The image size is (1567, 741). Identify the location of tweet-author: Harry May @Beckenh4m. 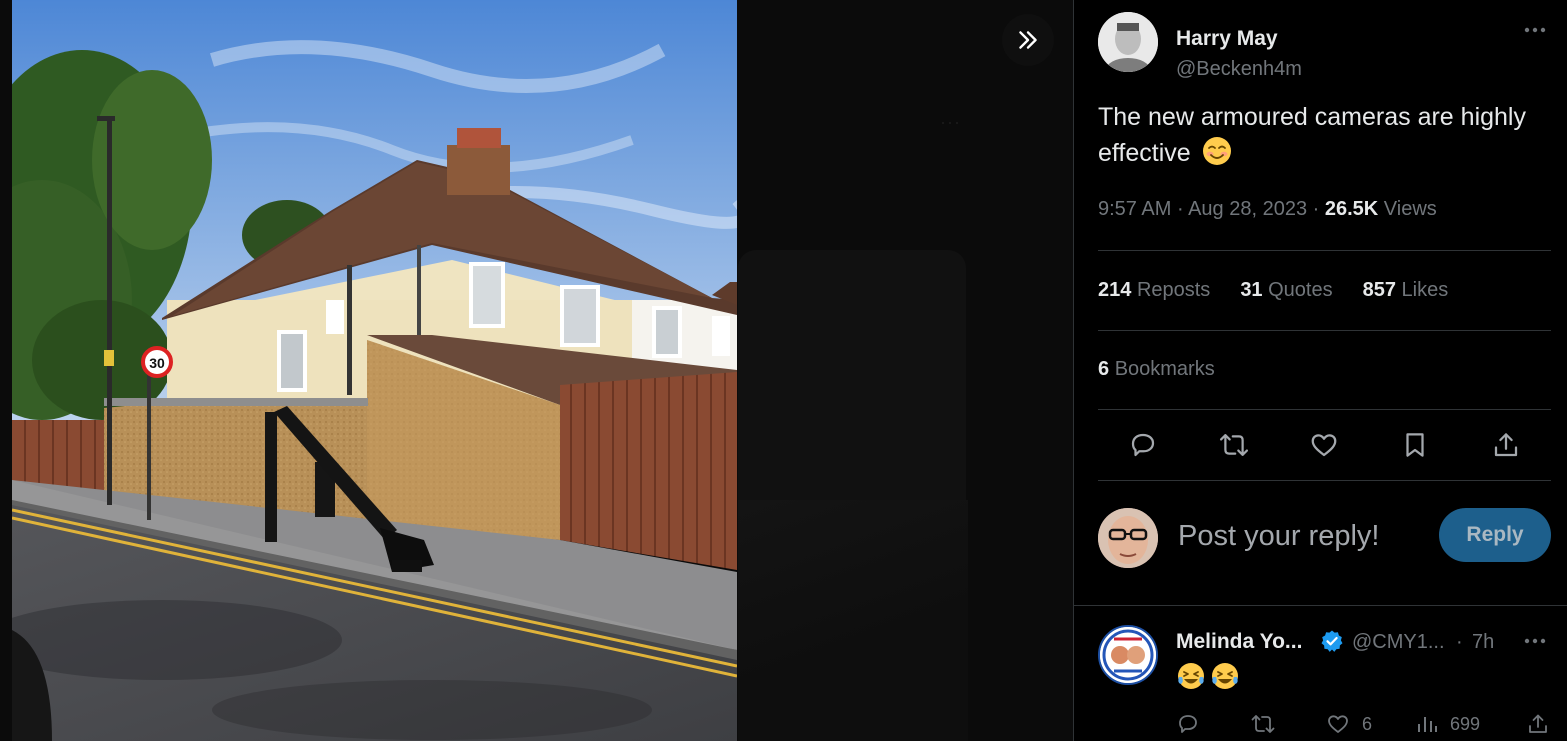
(1324, 46).